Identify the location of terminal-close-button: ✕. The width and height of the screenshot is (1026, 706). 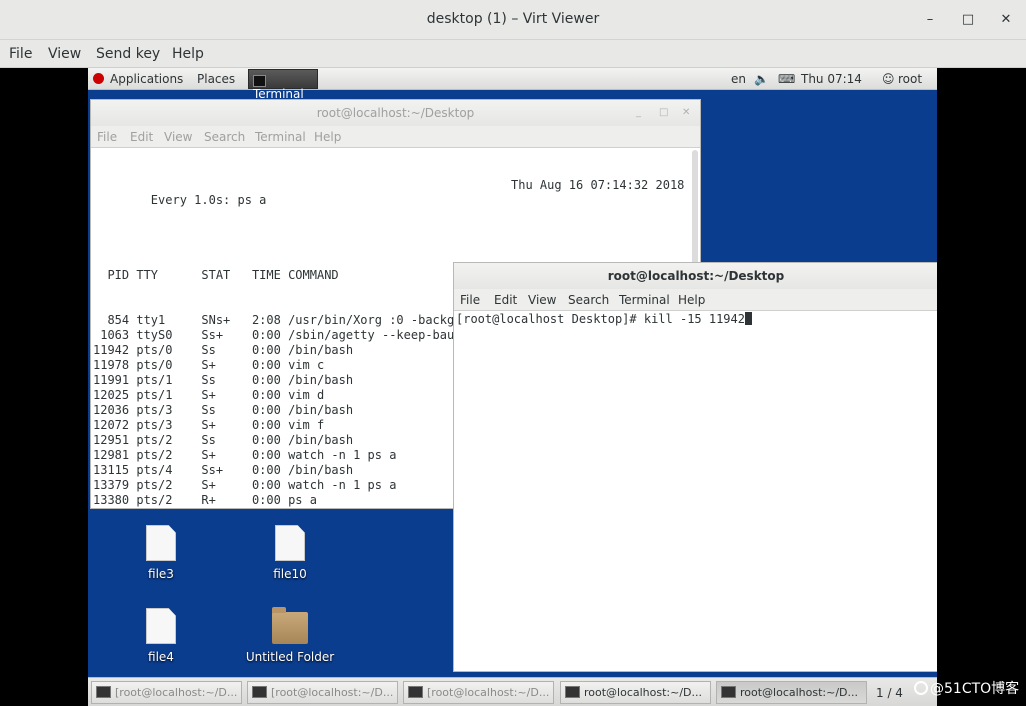
(686, 112).